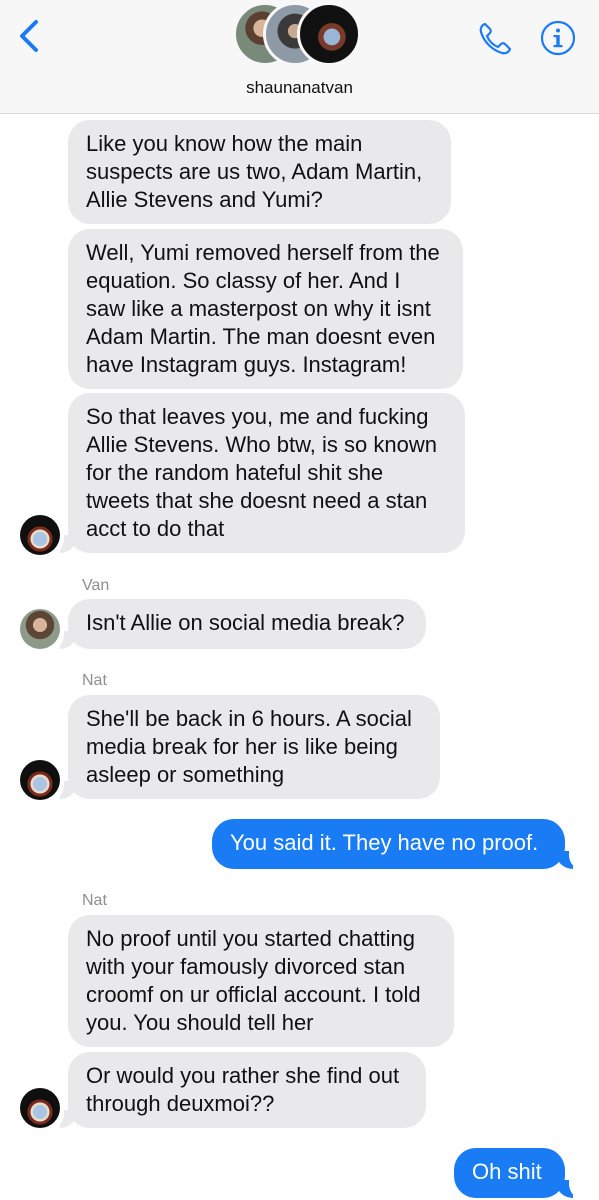  I want to click on group-avatars, so click(298, 34).